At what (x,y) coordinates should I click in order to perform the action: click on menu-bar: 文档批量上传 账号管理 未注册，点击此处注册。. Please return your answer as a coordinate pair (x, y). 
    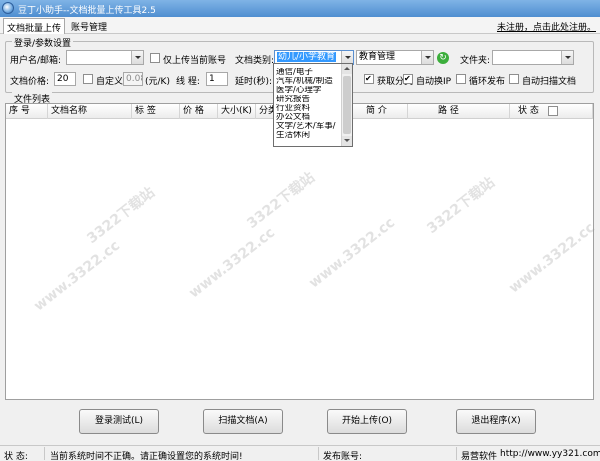
    Looking at the image, I should click on (300, 25).